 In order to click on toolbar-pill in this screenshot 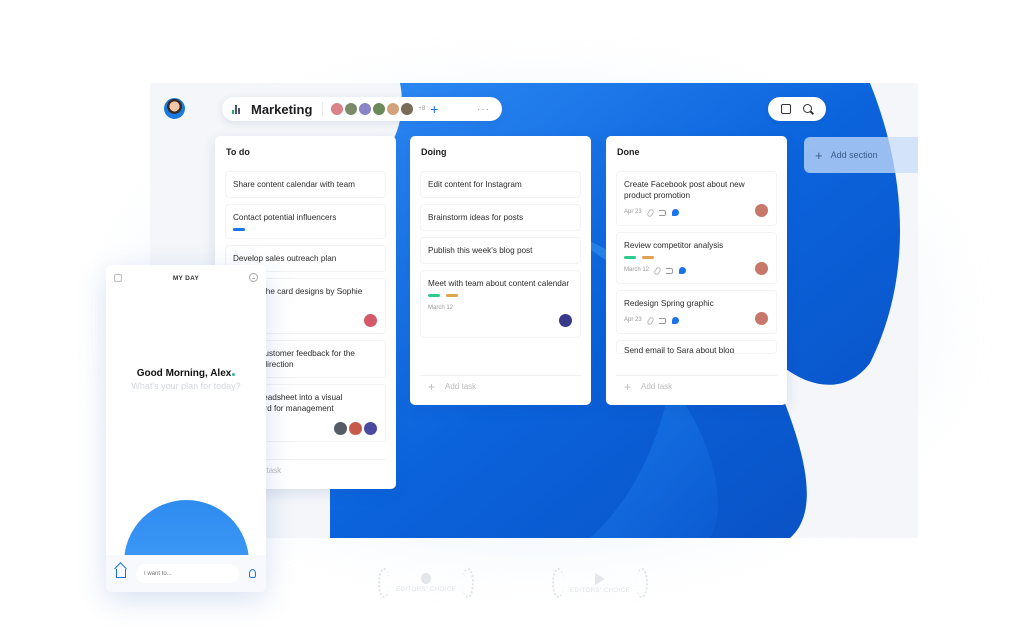, I will do `click(797, 109)`.